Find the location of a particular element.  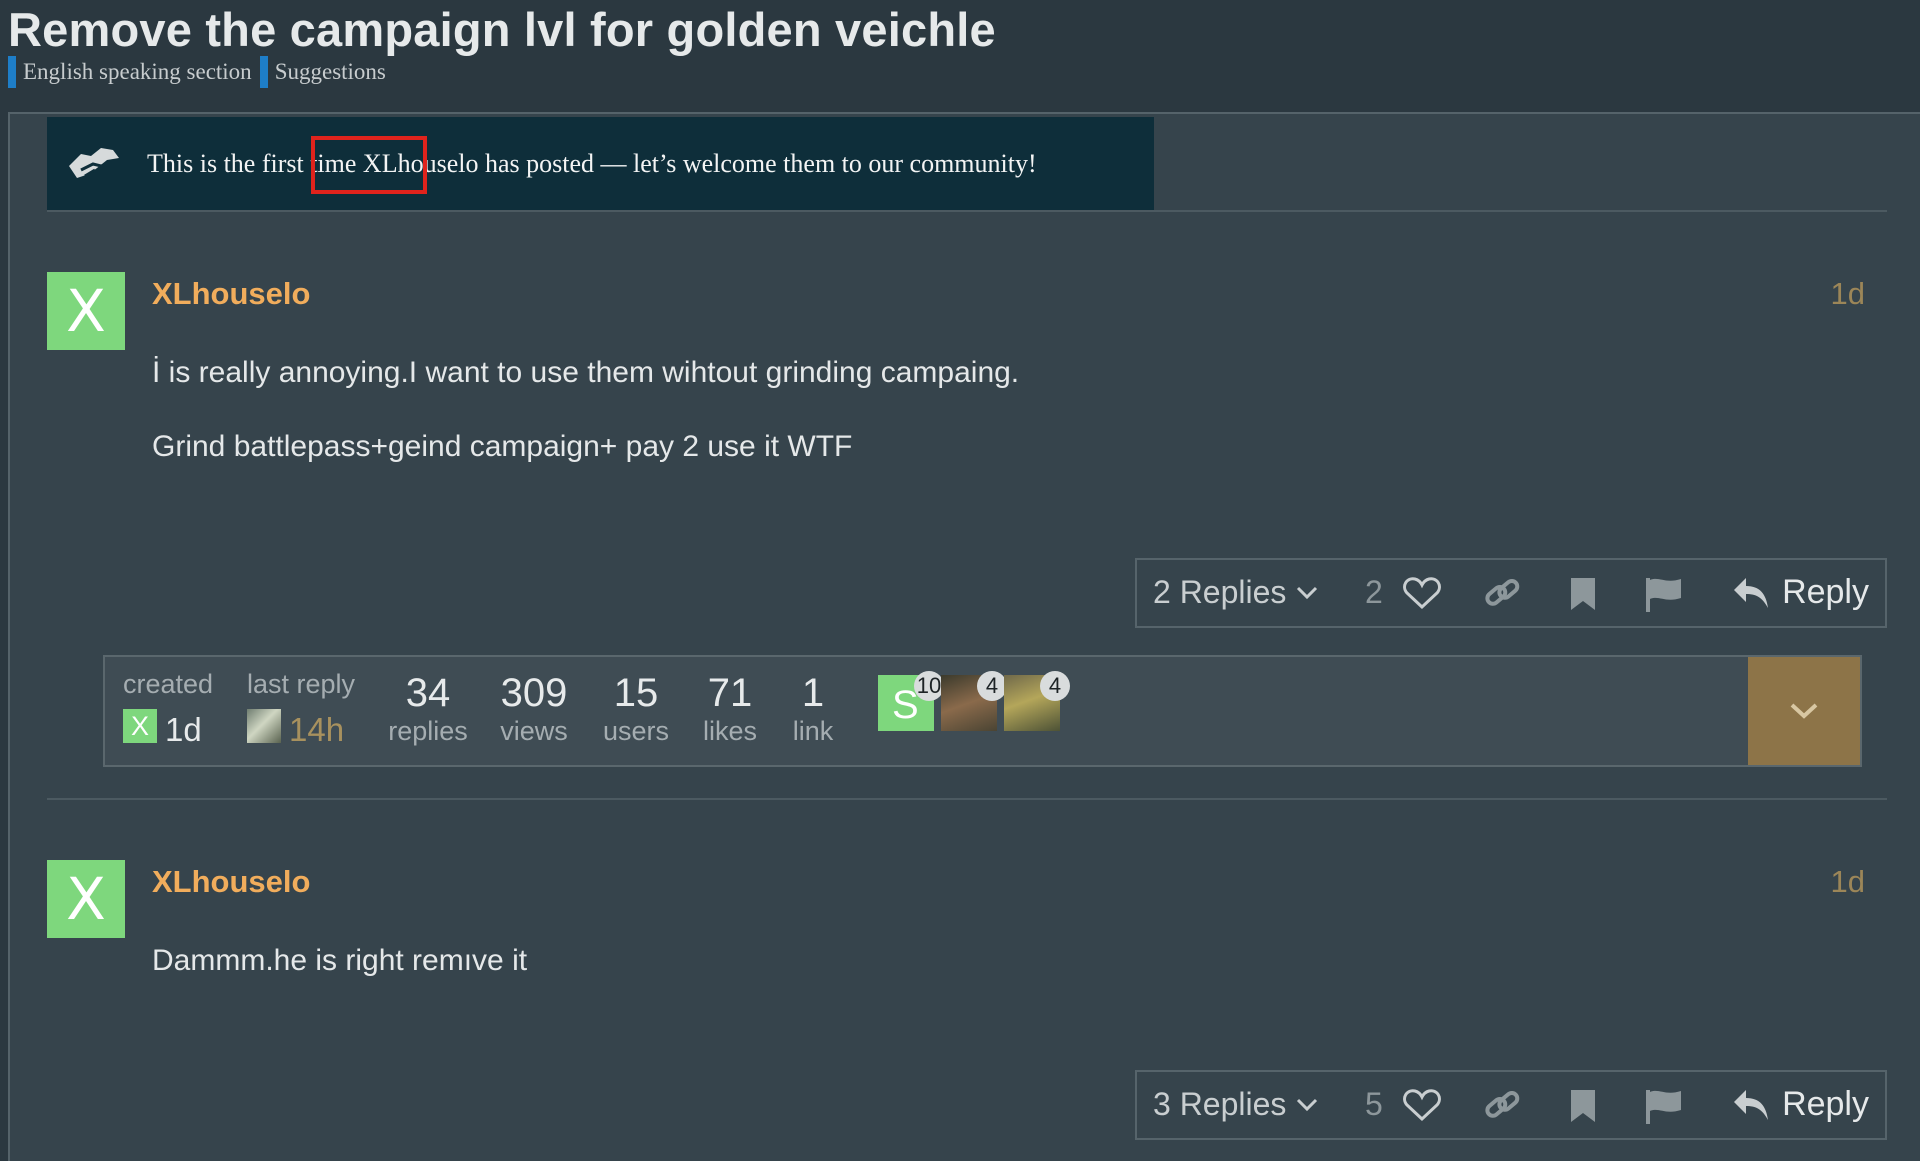

participant-post-count: 10 is located at coordinates (929, 686).